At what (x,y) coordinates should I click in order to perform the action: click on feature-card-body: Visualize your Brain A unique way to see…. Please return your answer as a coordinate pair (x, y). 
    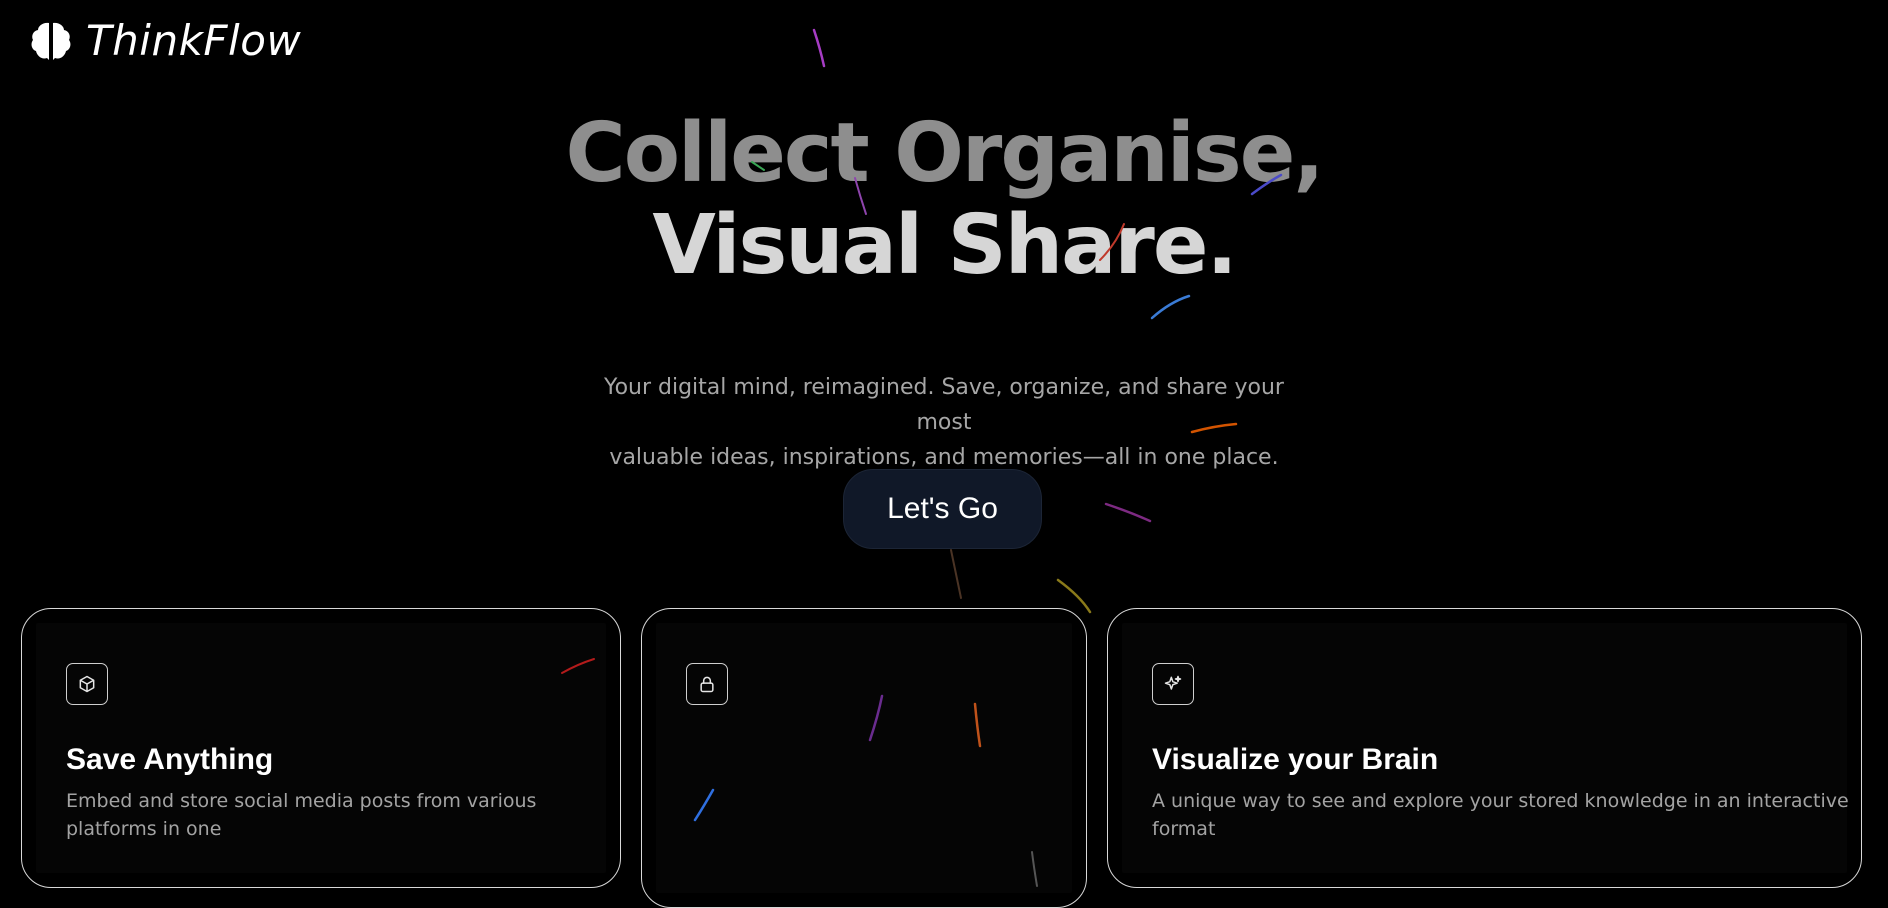
    Looking at the image, I should click on (1485, 748).